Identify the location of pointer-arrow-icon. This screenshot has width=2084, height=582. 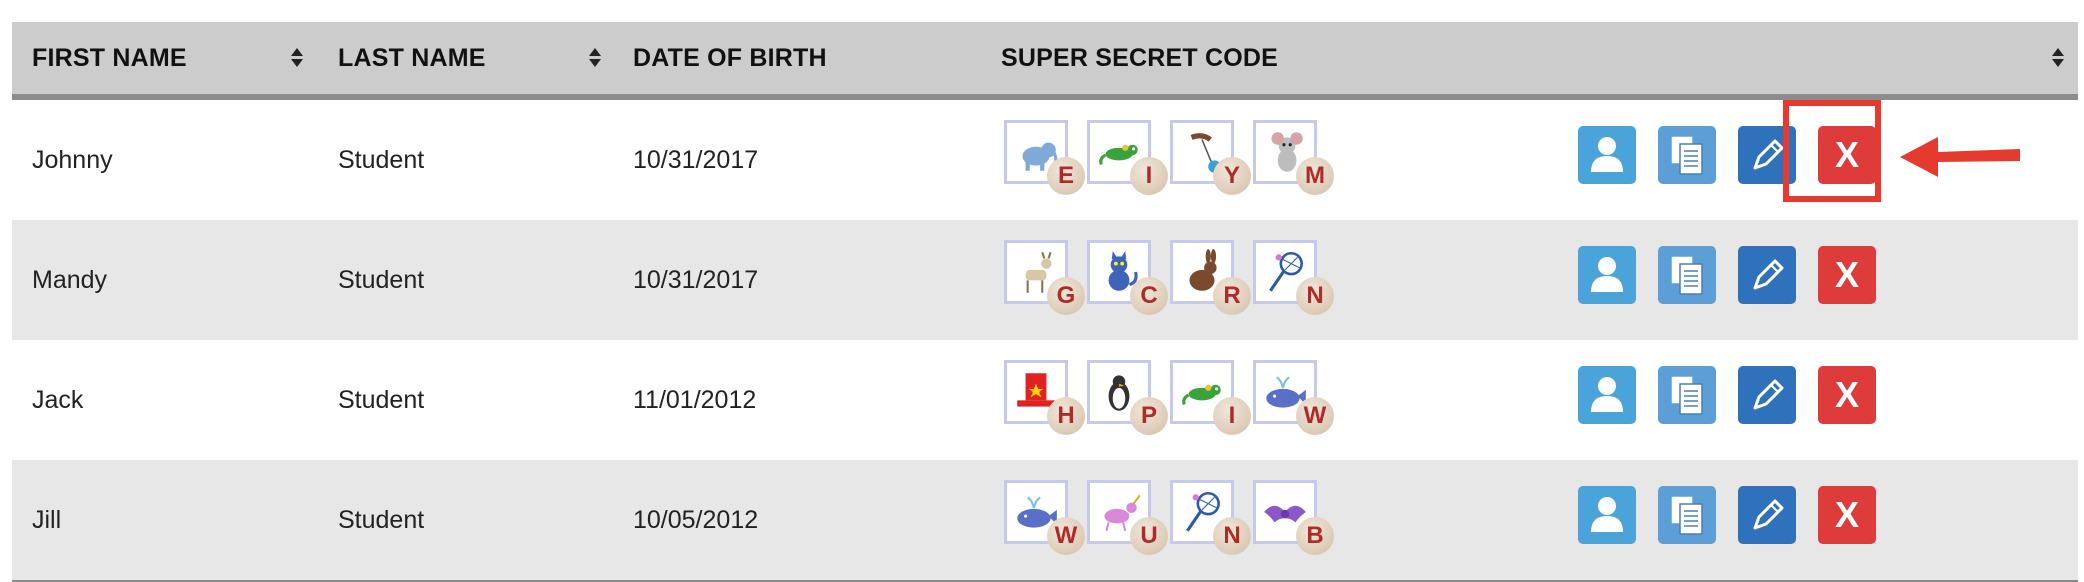
(1960, 157).